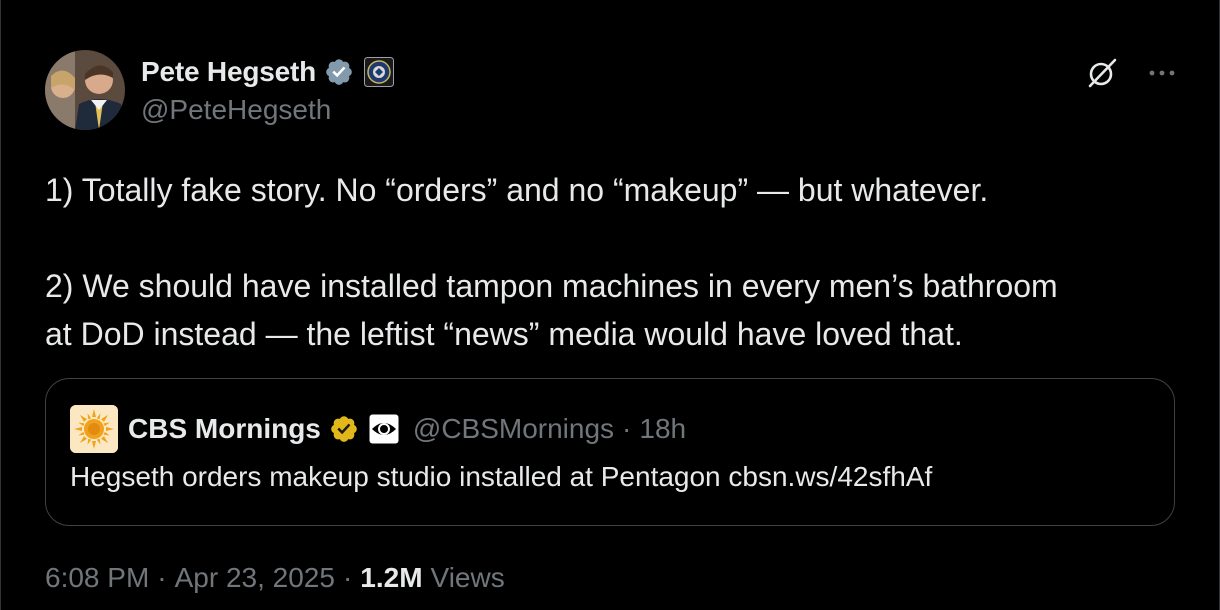  Describe the element at coordinates (97, 578) in the screenshot. I see `post-time: 6:08 PM` at that location.